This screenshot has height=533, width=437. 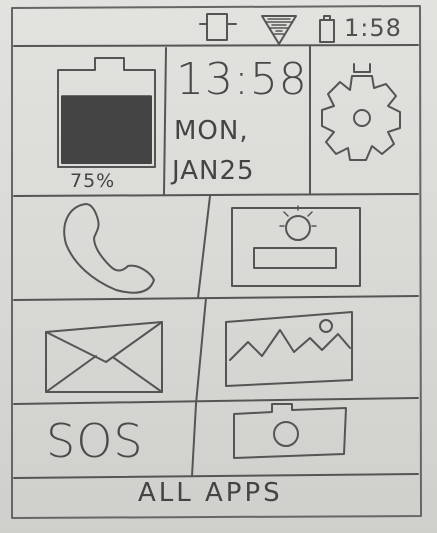 I want to click on settings-button, so click(x=365, y=121).